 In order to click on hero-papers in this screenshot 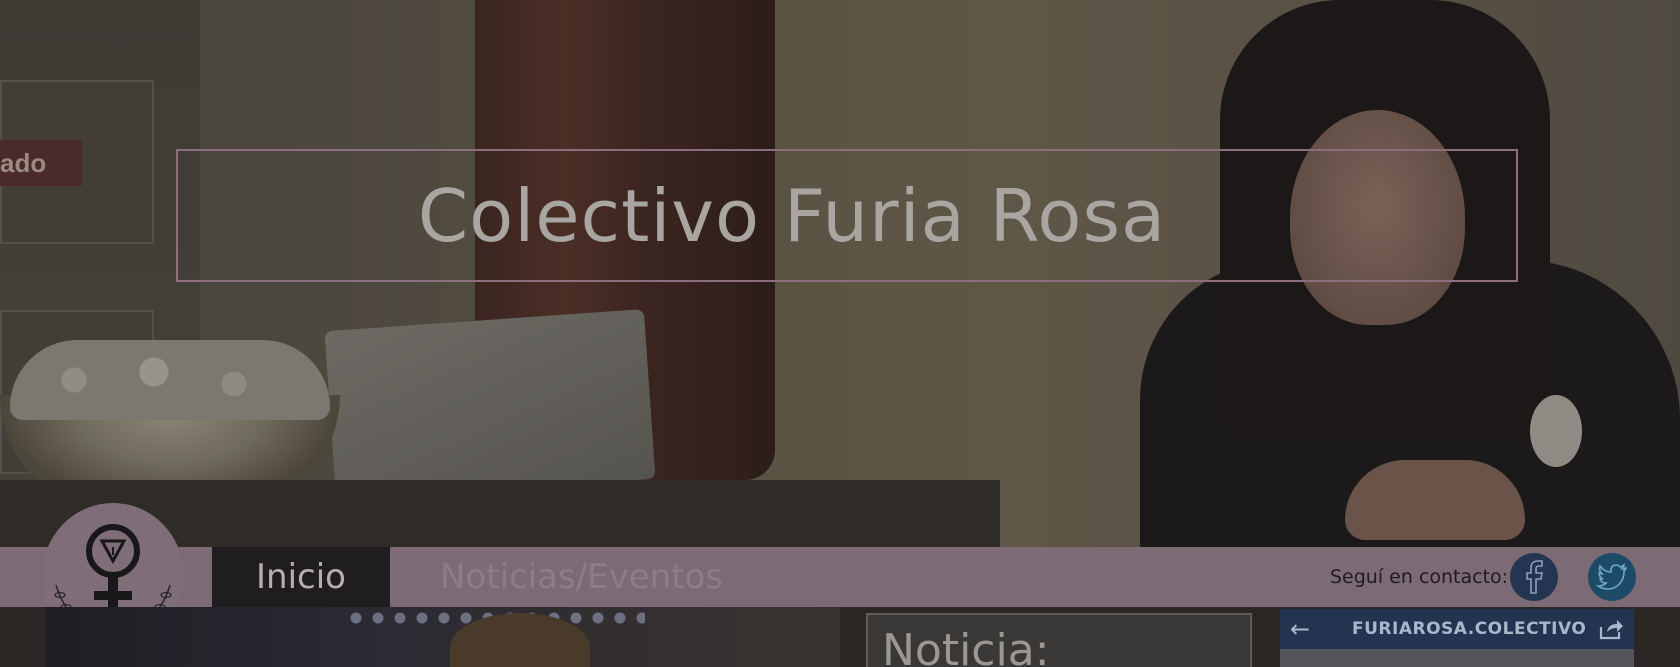, I will do `click(490, 405)`.